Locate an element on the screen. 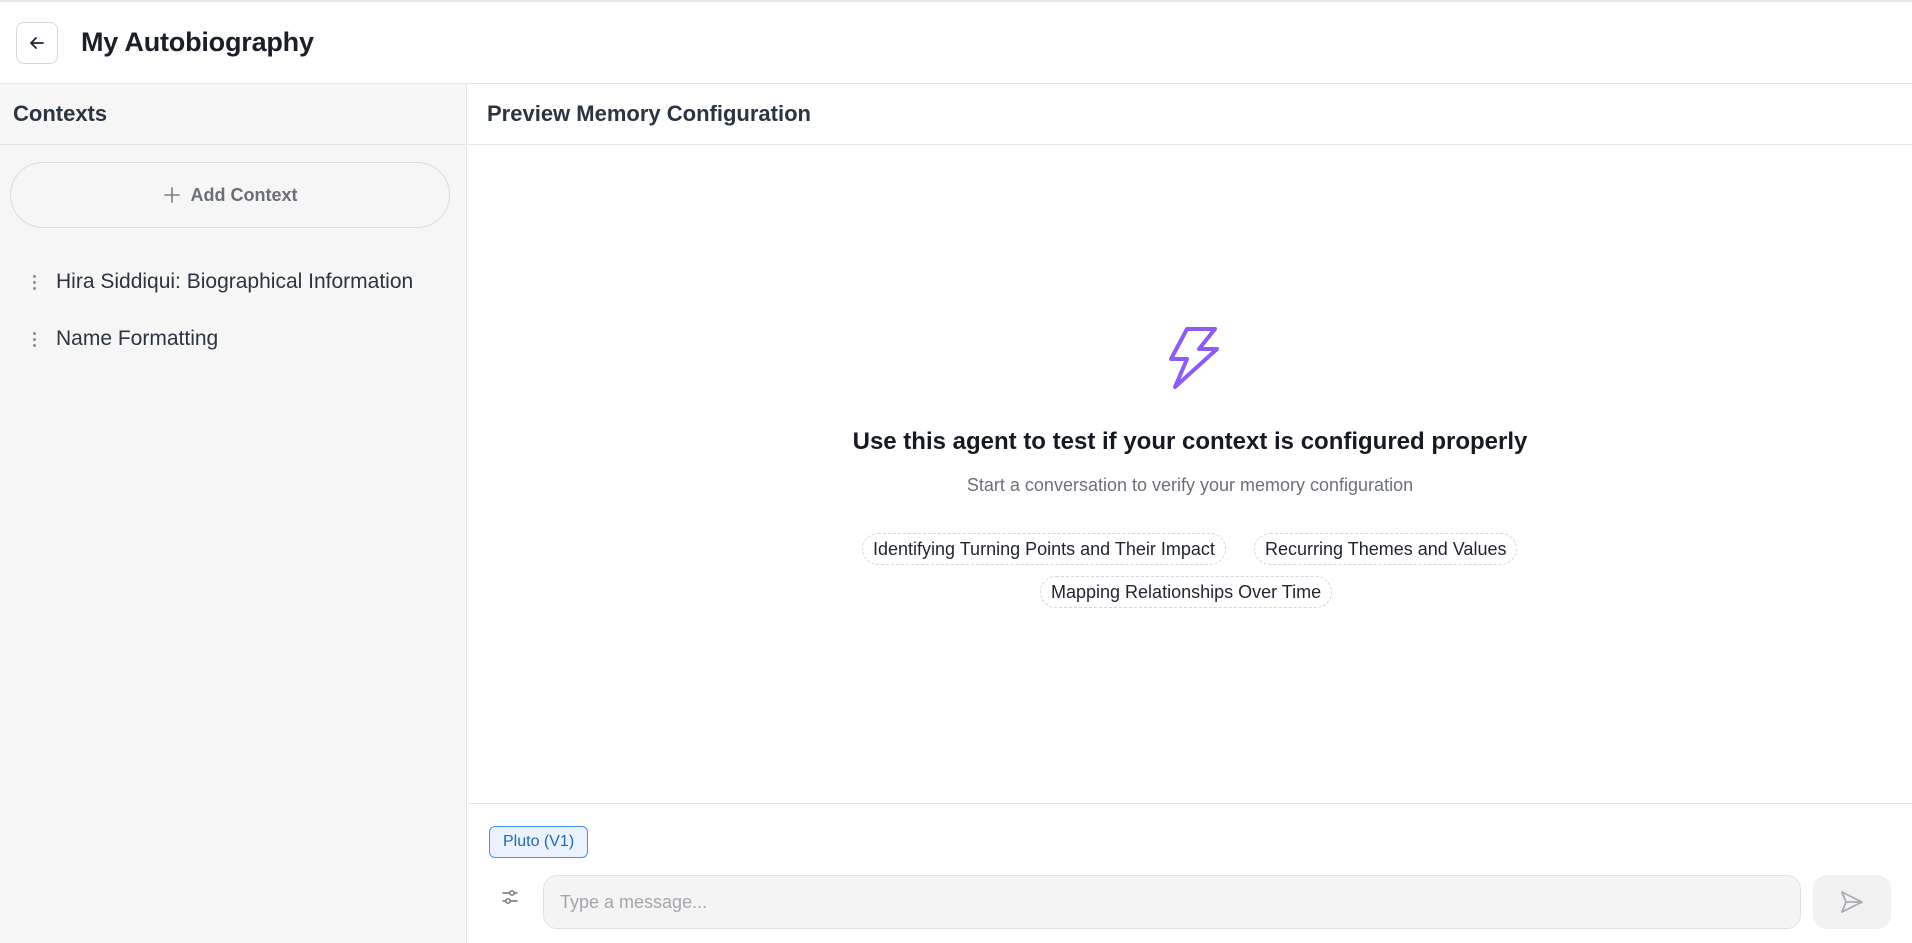 The image size is (1912, 943). settings-button is located at coordinates (510, 897).